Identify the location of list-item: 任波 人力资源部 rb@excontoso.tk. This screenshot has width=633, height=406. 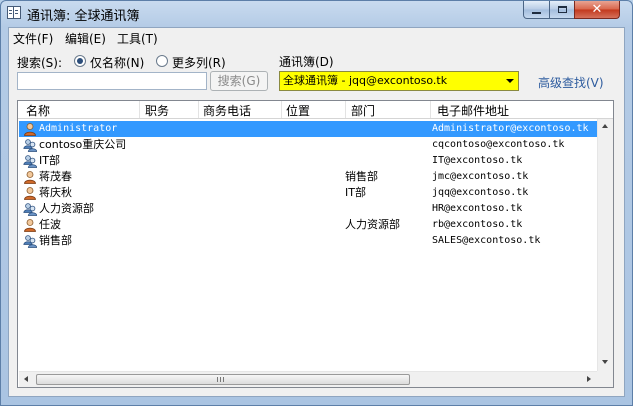
(308, 225).